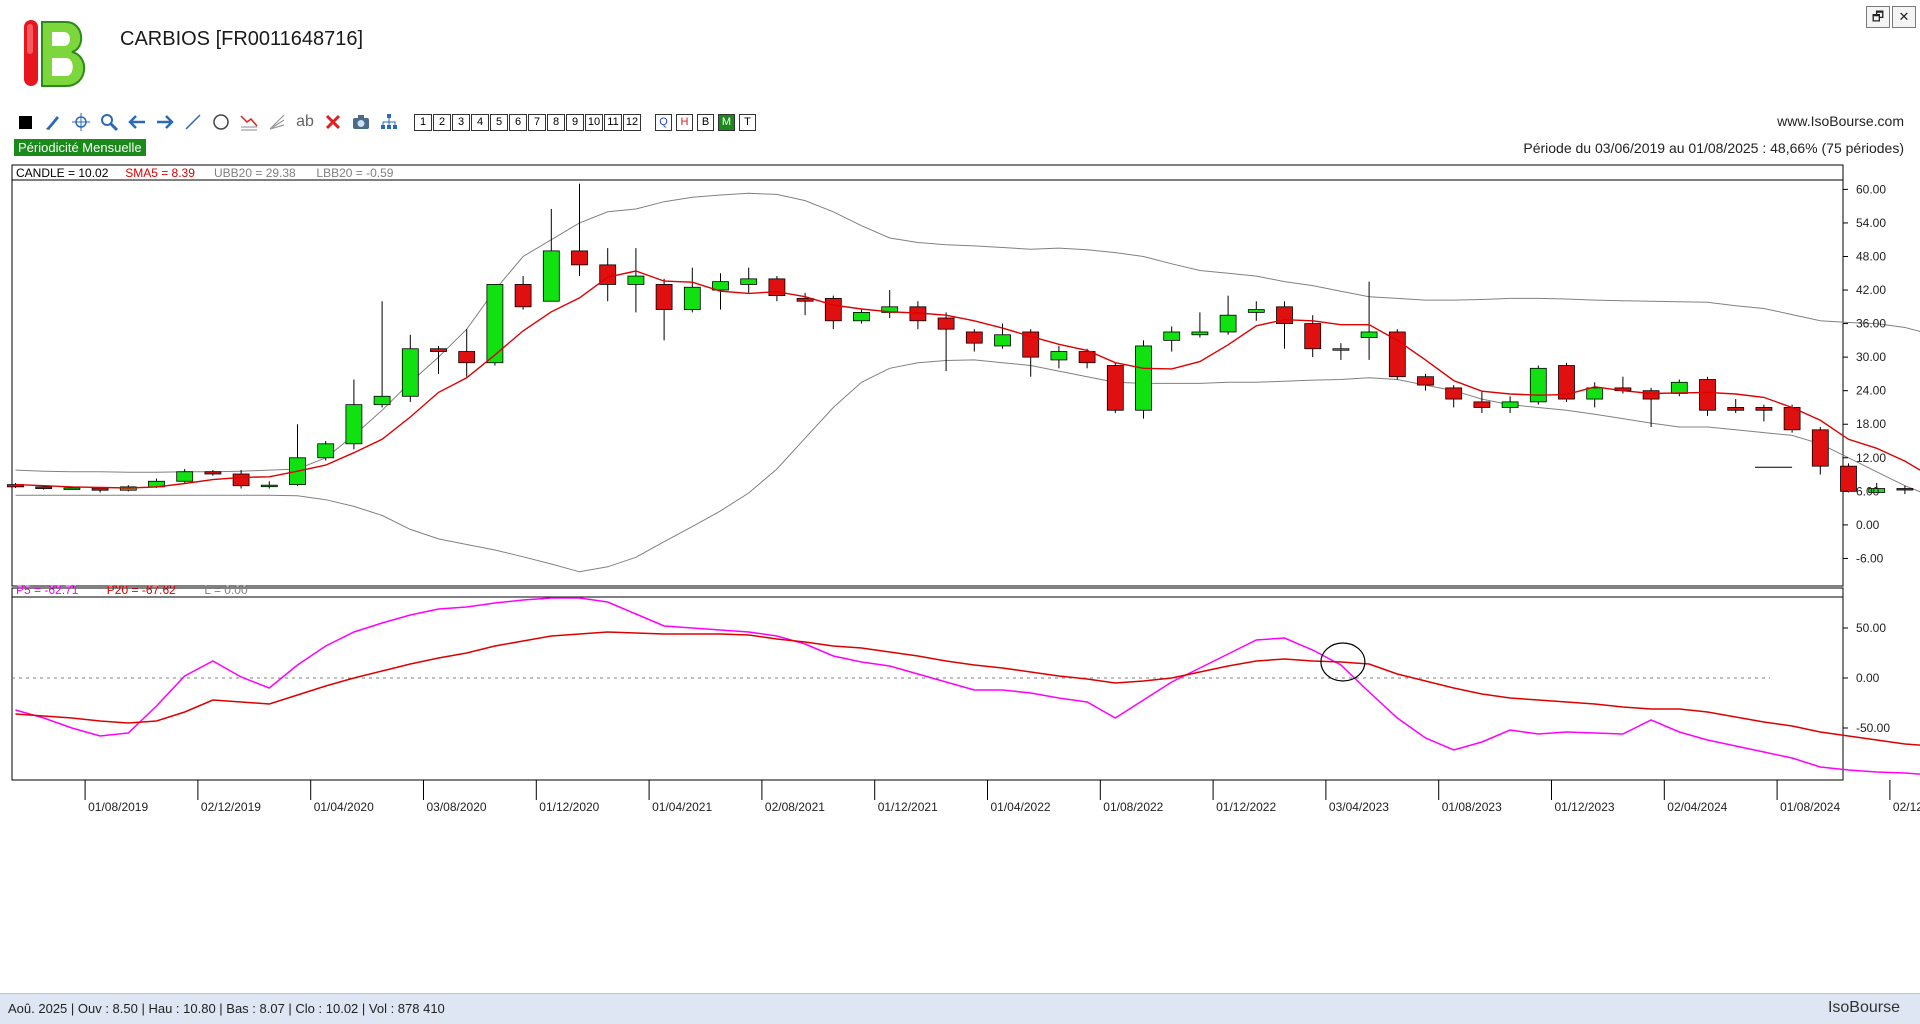 This screenshot has width=1920, height=1024. Describe the element at coordinates (569, 807) in the screenshot. I see `x-tick-label: 01/12/2020` at that location.